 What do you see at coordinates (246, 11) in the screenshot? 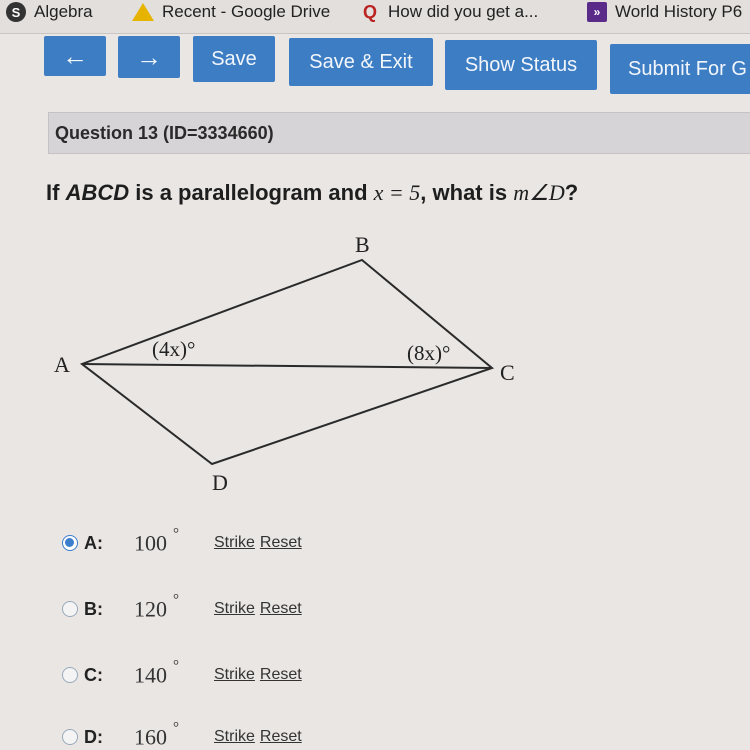
I see `bookmark-label: Recent - Google Drive` at bounding box center [246, 11].